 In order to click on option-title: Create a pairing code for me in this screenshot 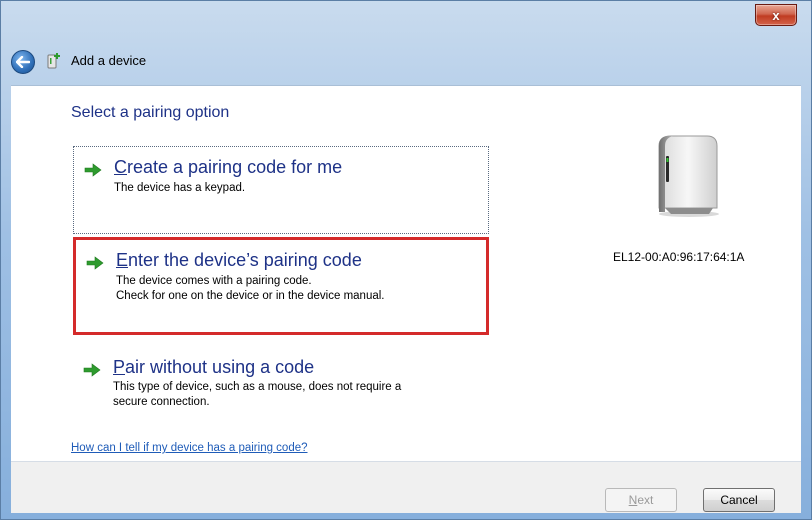, I will do `click(228, 167)`.